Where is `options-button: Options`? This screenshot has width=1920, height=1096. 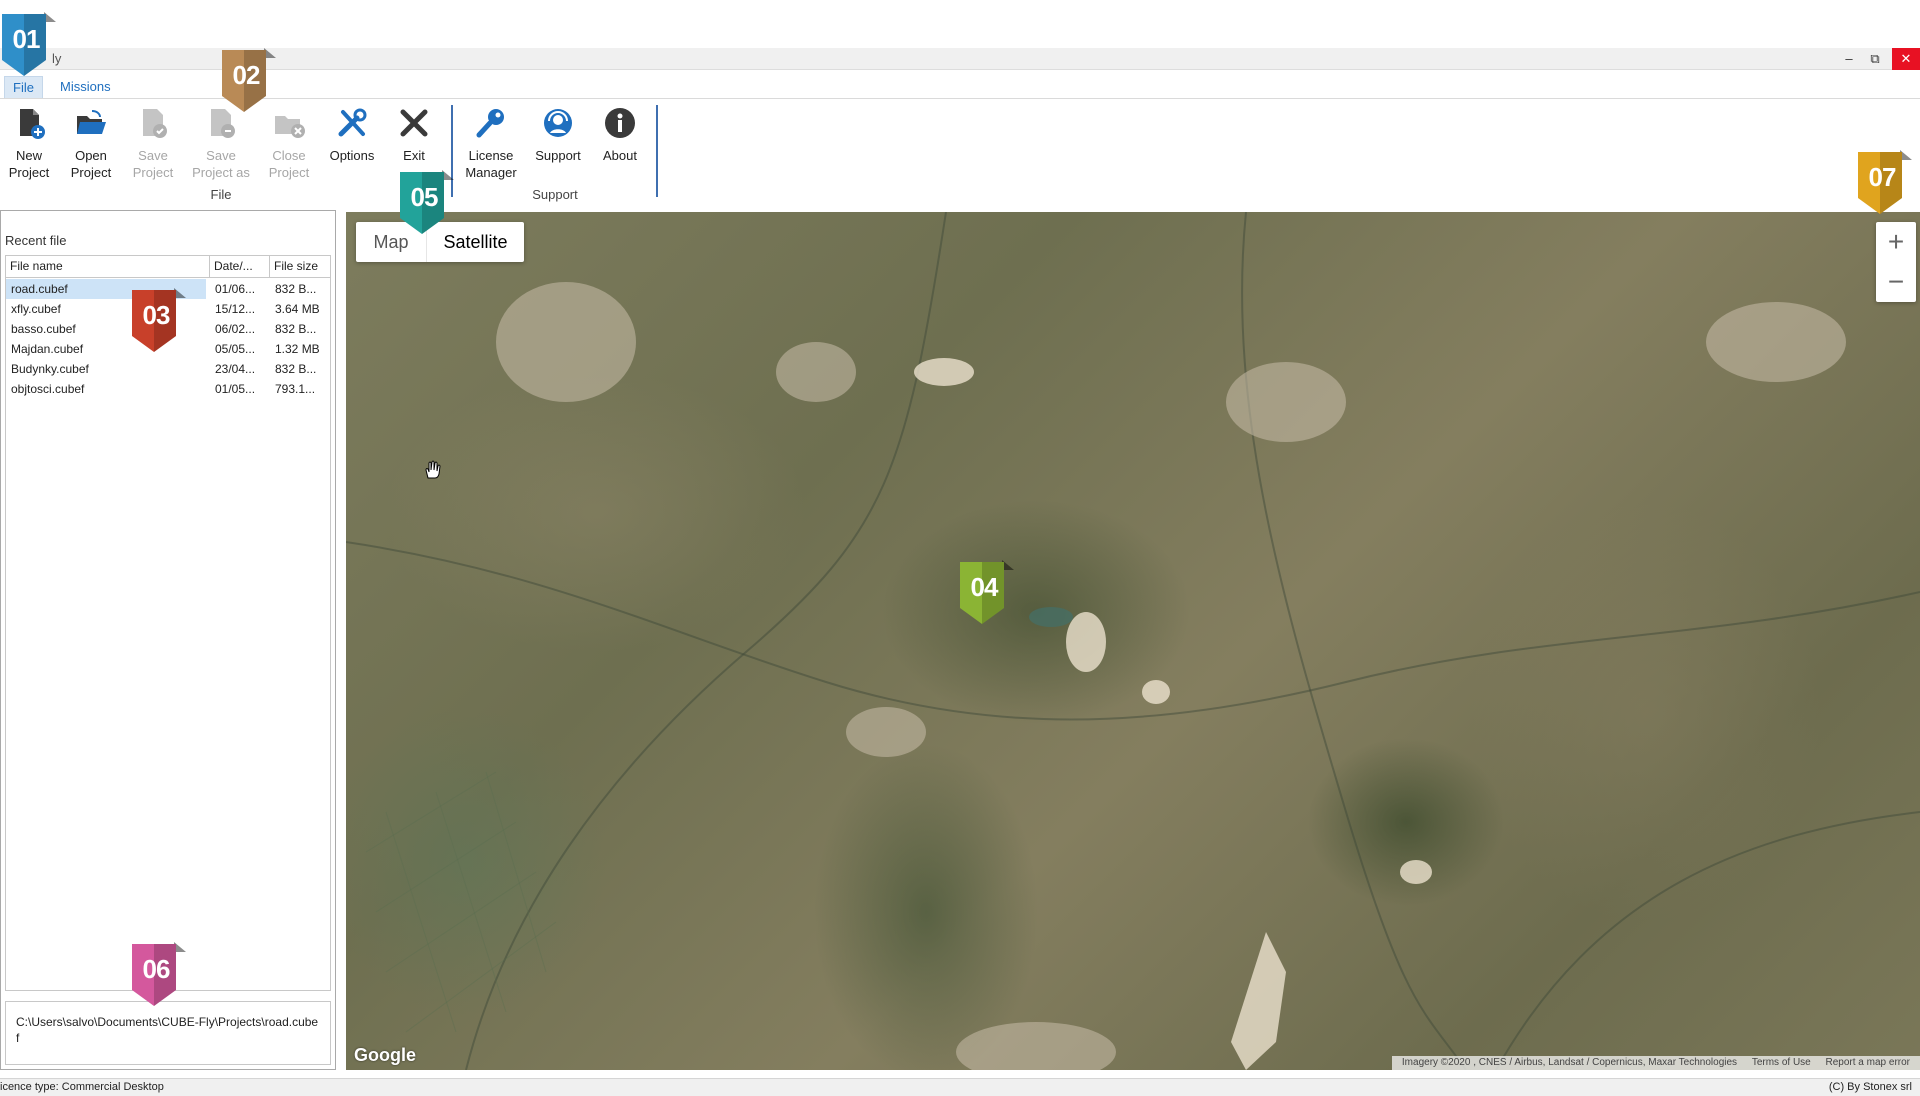
options-button: Options is located at coordinates (352, 135).